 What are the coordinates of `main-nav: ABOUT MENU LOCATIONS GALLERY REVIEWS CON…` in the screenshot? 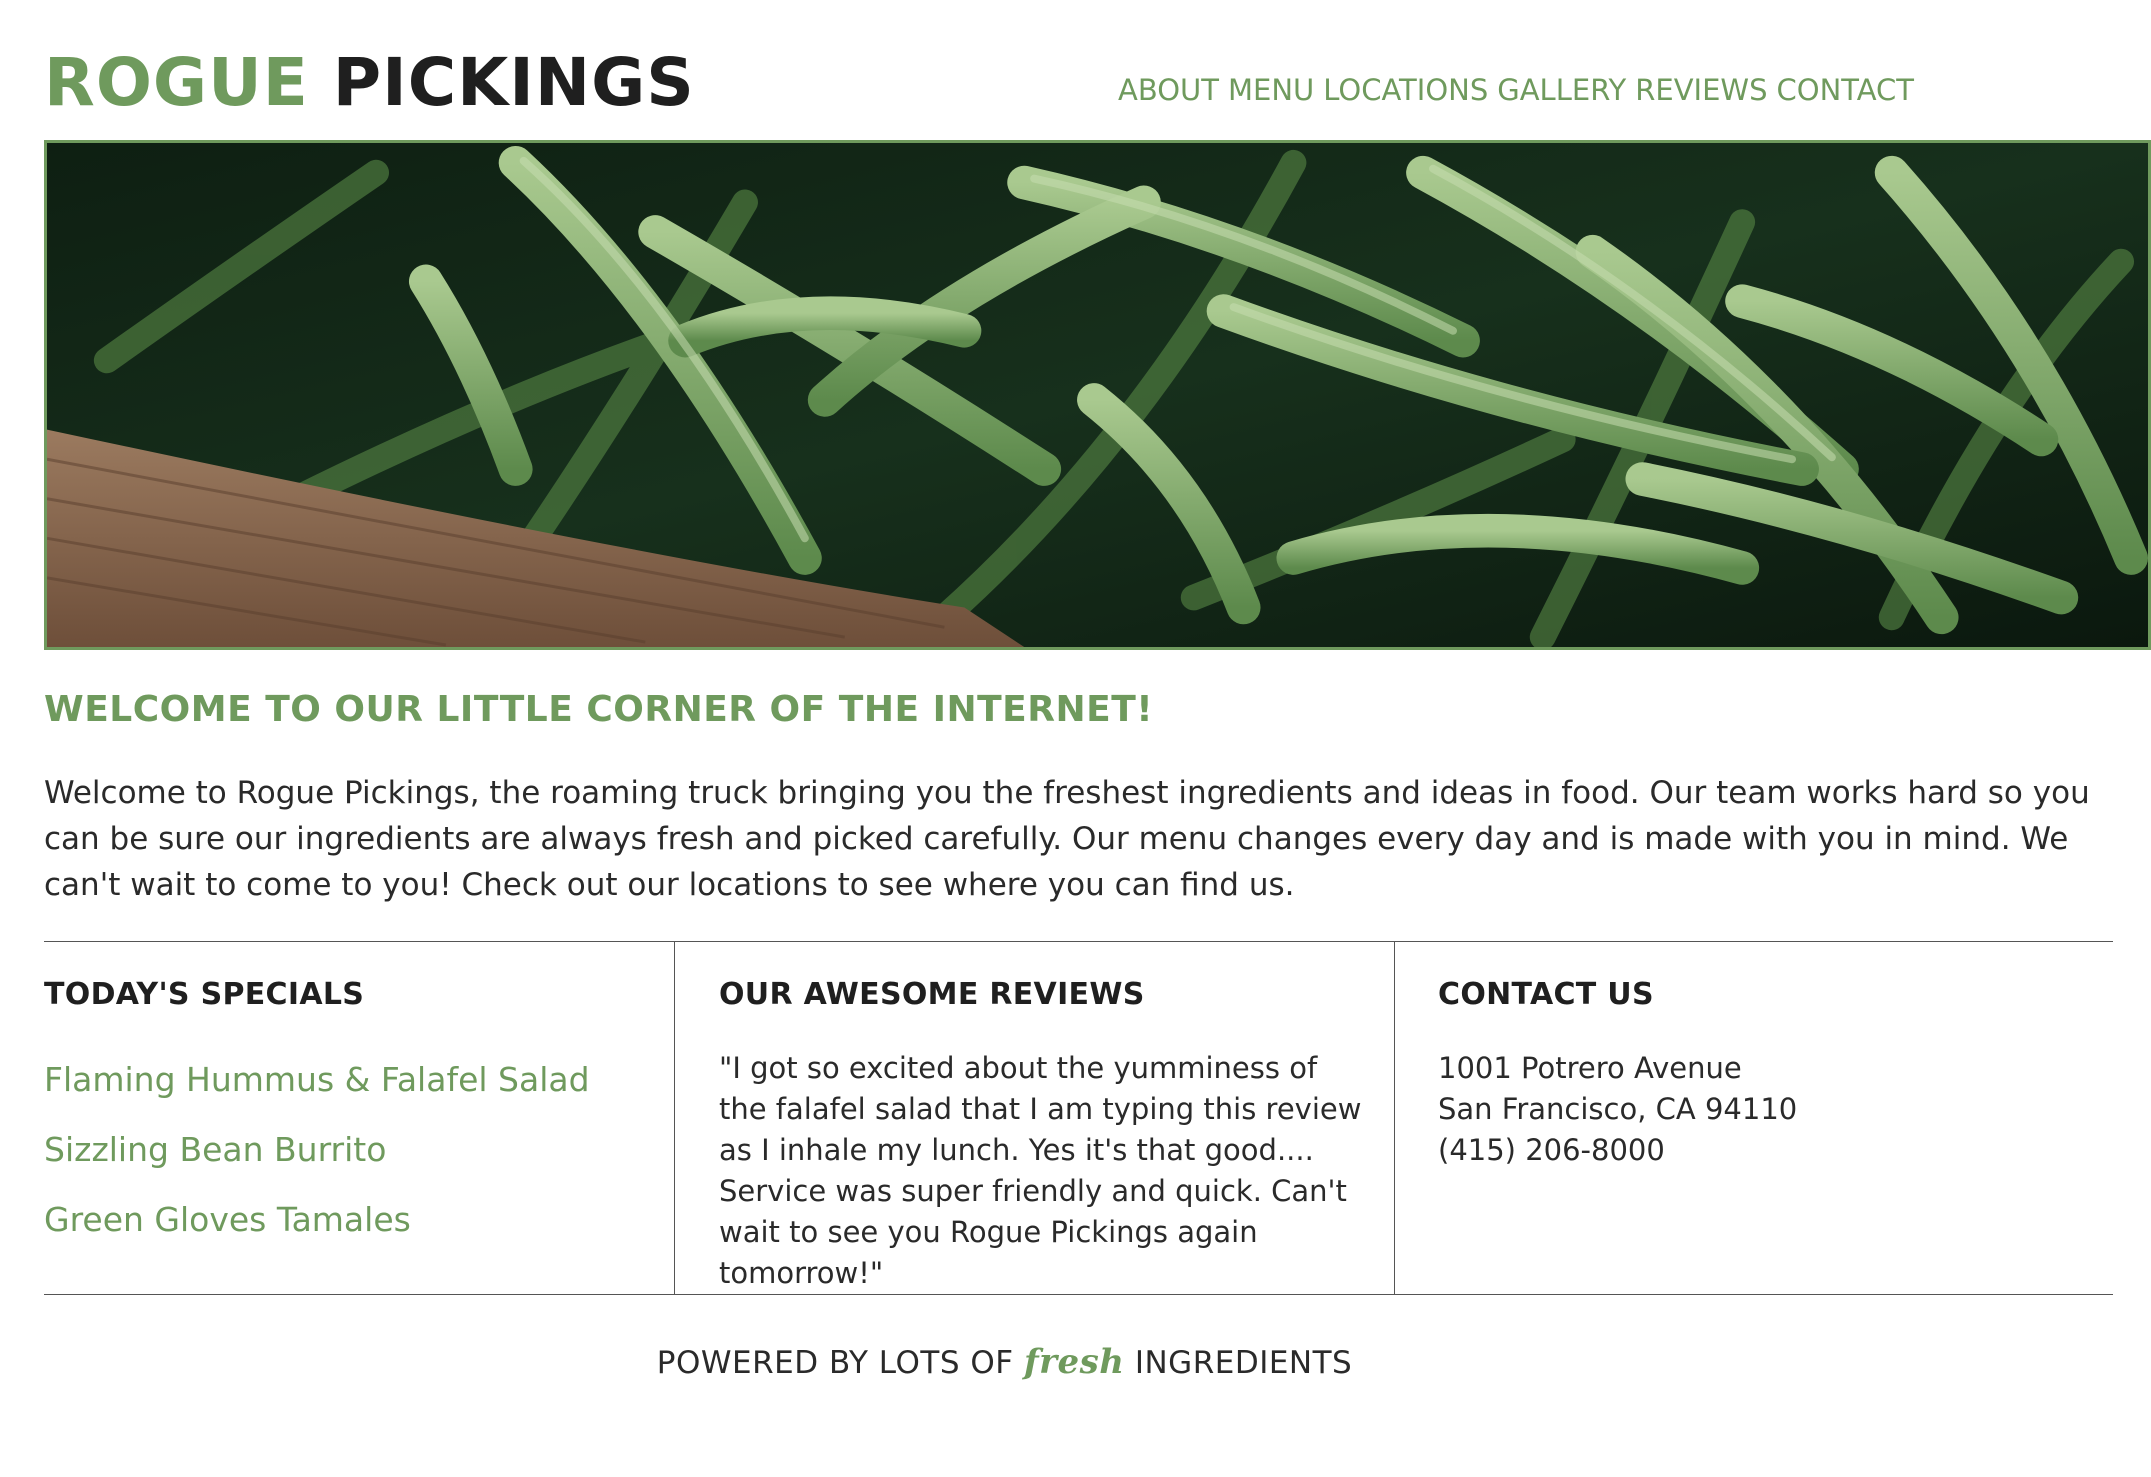 It's located at (1543, 90).